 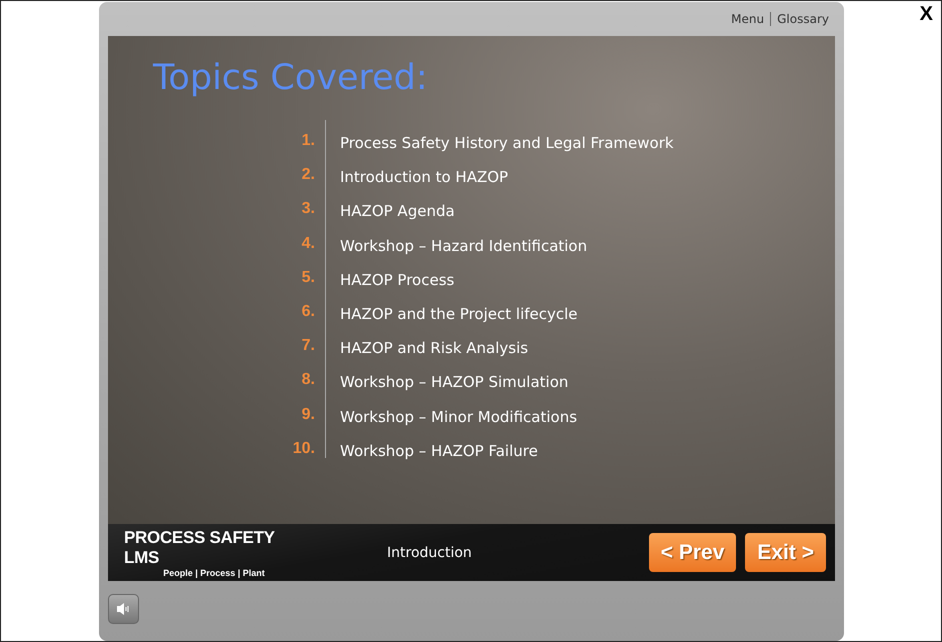 I want to click on sound-button, so click(x=123, y=609).